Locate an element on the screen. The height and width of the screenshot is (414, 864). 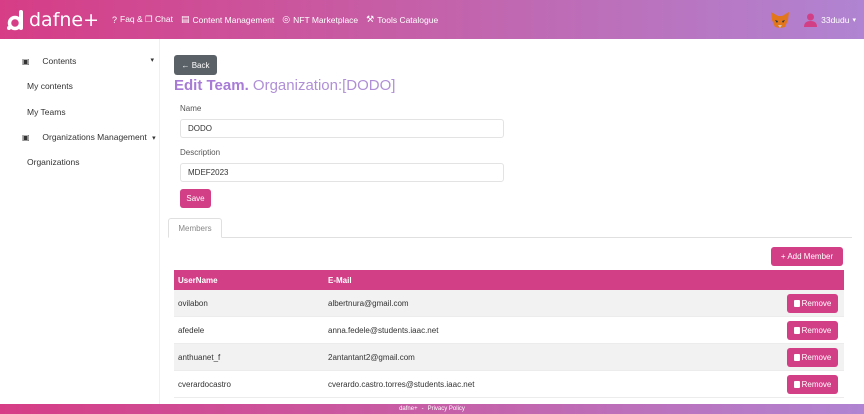
tab-members: Members is located at coordinates (195, 228).